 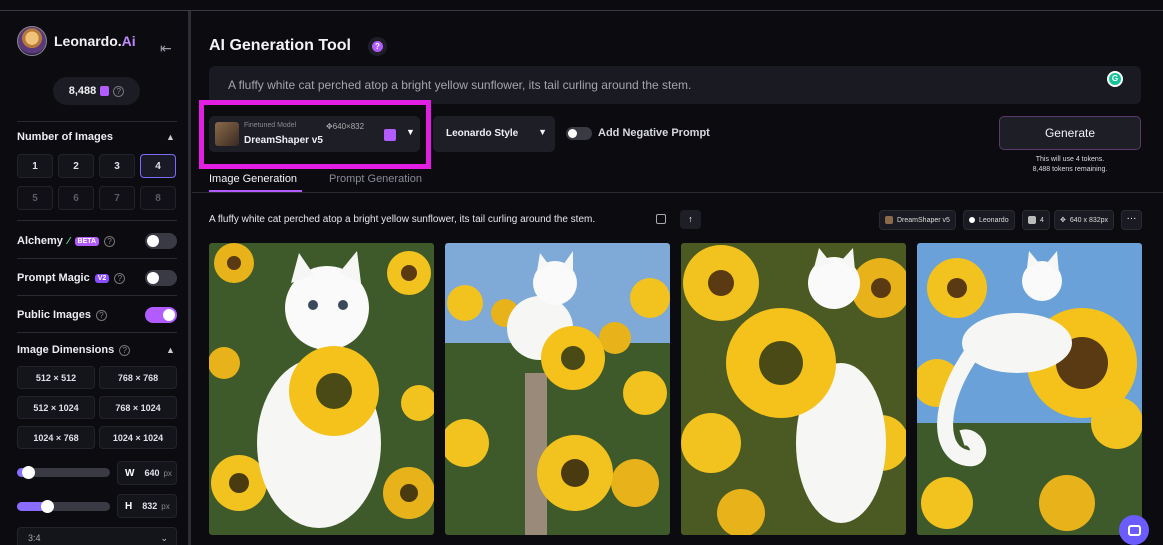 What do you see at coordinates (989, 220) in the screenshot?
I see `chip-style: Leonardo` at bounding box center [989, 220].